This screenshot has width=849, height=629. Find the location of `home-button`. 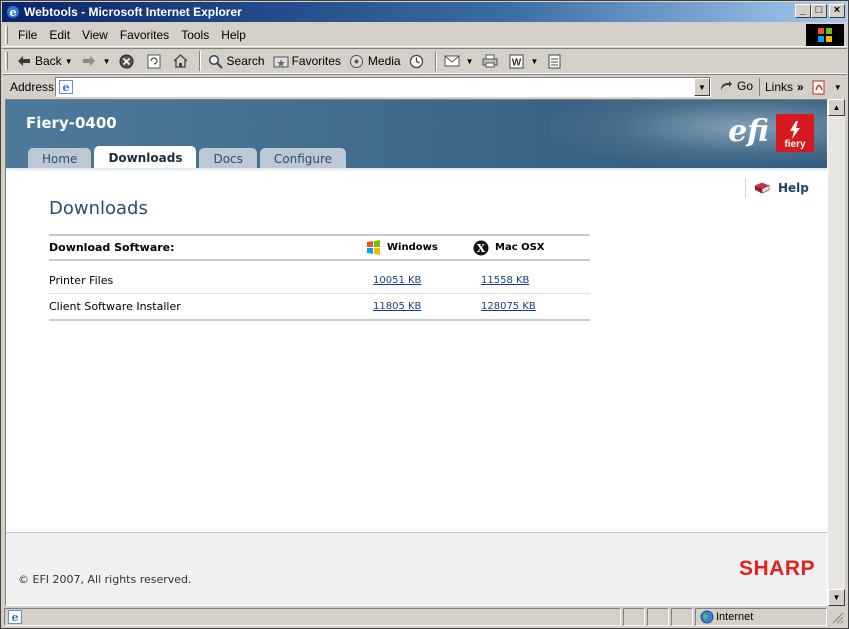

home-button is located at coordinates (182, 61).